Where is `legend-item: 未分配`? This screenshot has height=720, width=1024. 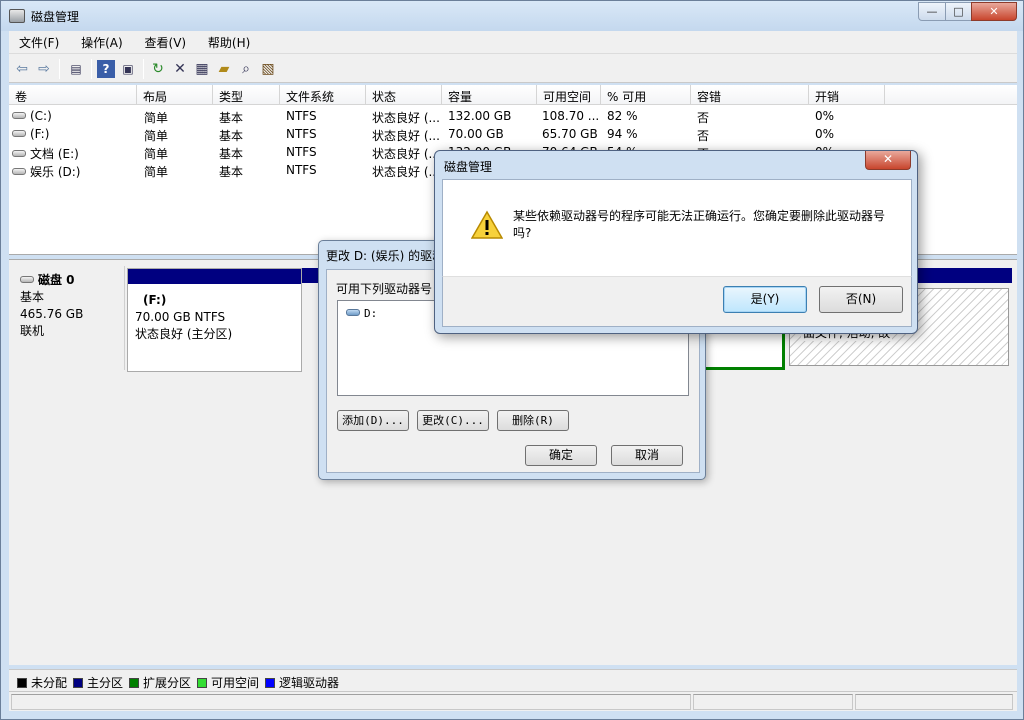
legend-item: 未分配 is located at coordinates (42, 682).